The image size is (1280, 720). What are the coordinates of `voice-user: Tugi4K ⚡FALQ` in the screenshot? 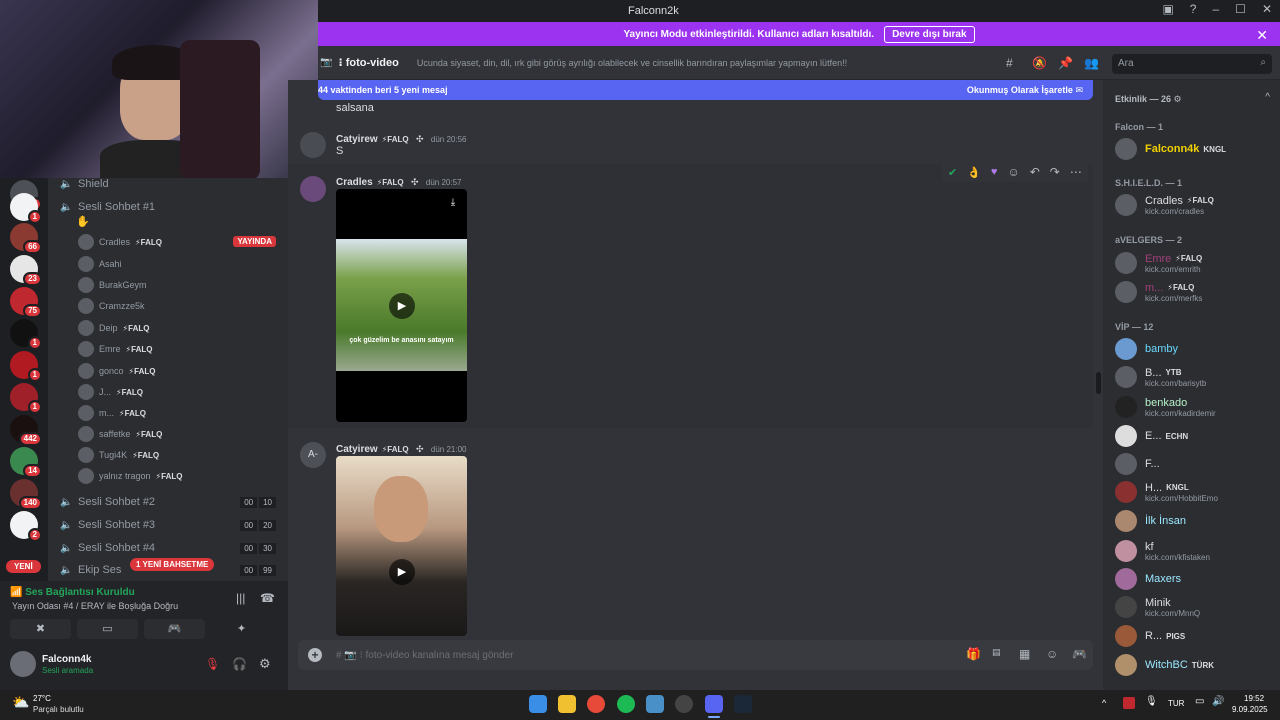 It's located at (118, 455).